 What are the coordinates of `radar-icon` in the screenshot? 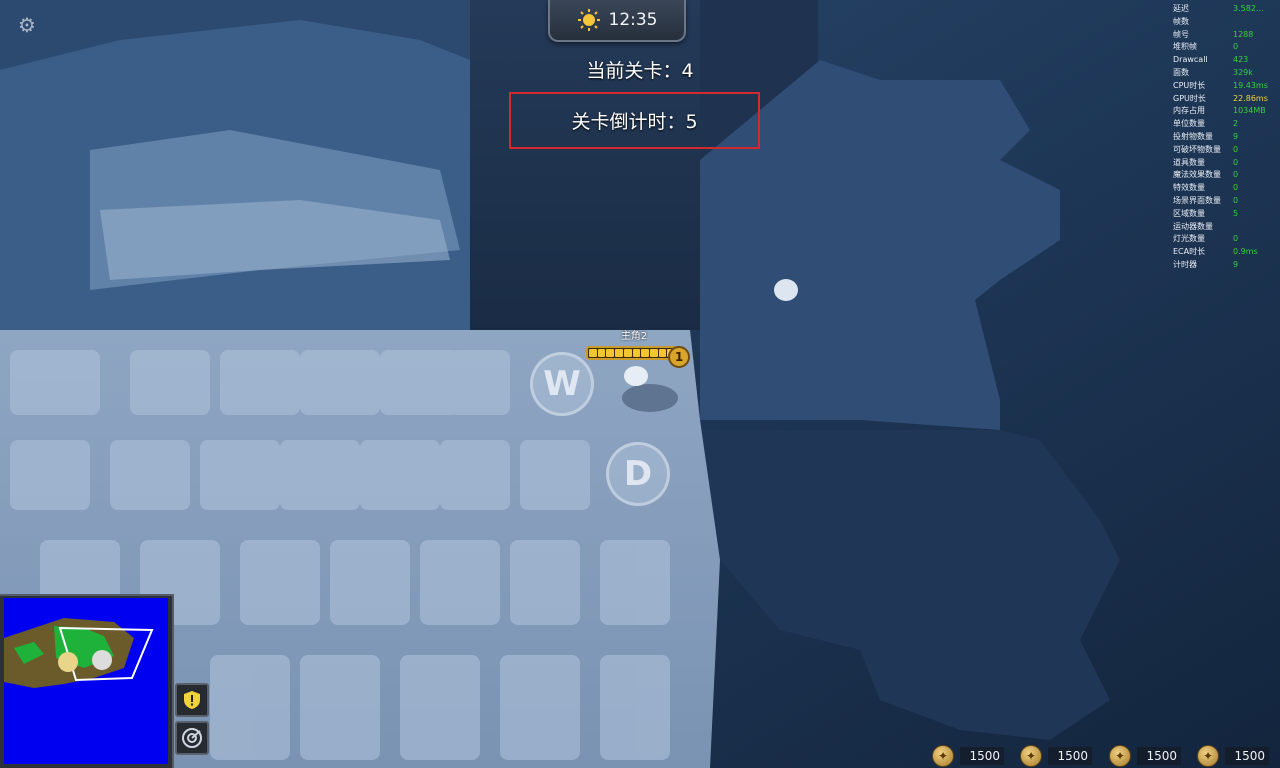 It's located at (192, 738).